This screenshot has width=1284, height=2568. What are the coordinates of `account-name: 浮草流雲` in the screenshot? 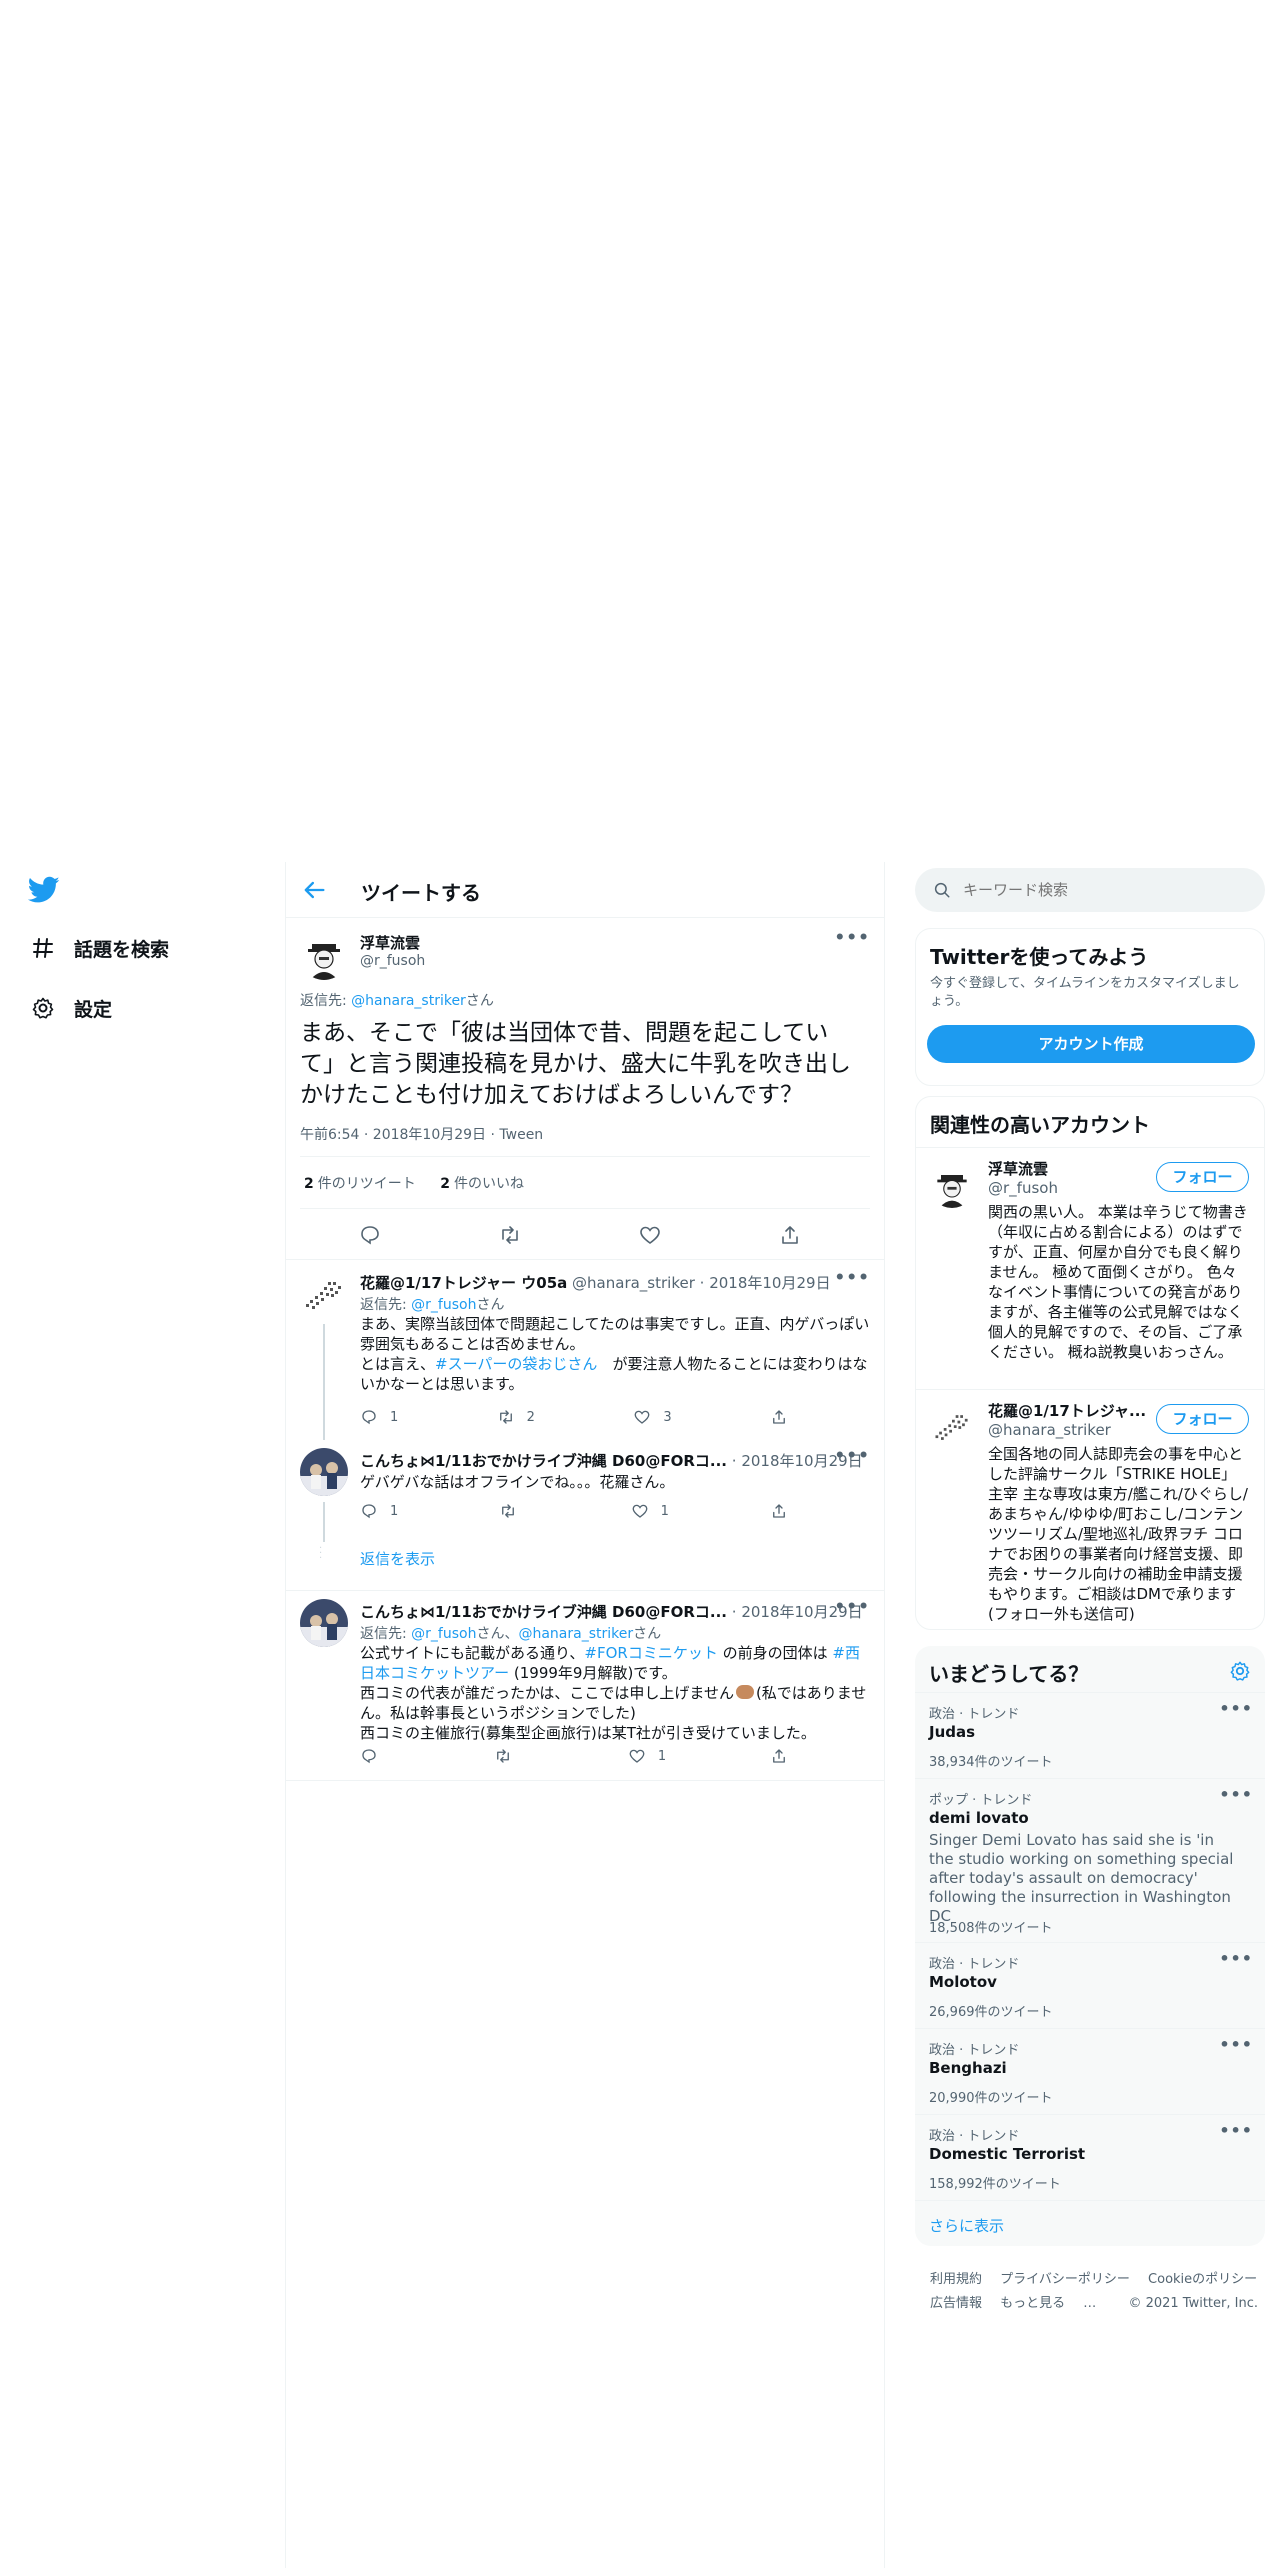 It's located at (1018, 1169).